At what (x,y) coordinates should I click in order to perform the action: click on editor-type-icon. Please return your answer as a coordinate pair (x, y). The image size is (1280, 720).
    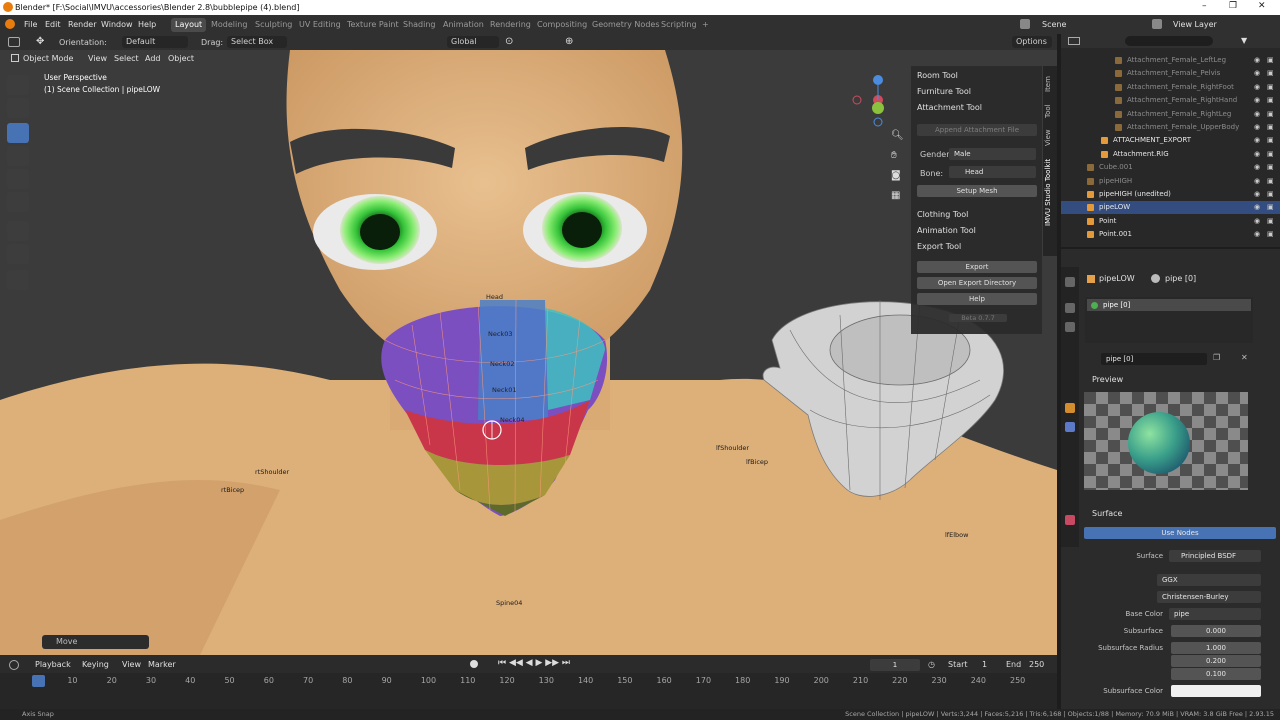
    Looking at the image, I should click on (14, 42).